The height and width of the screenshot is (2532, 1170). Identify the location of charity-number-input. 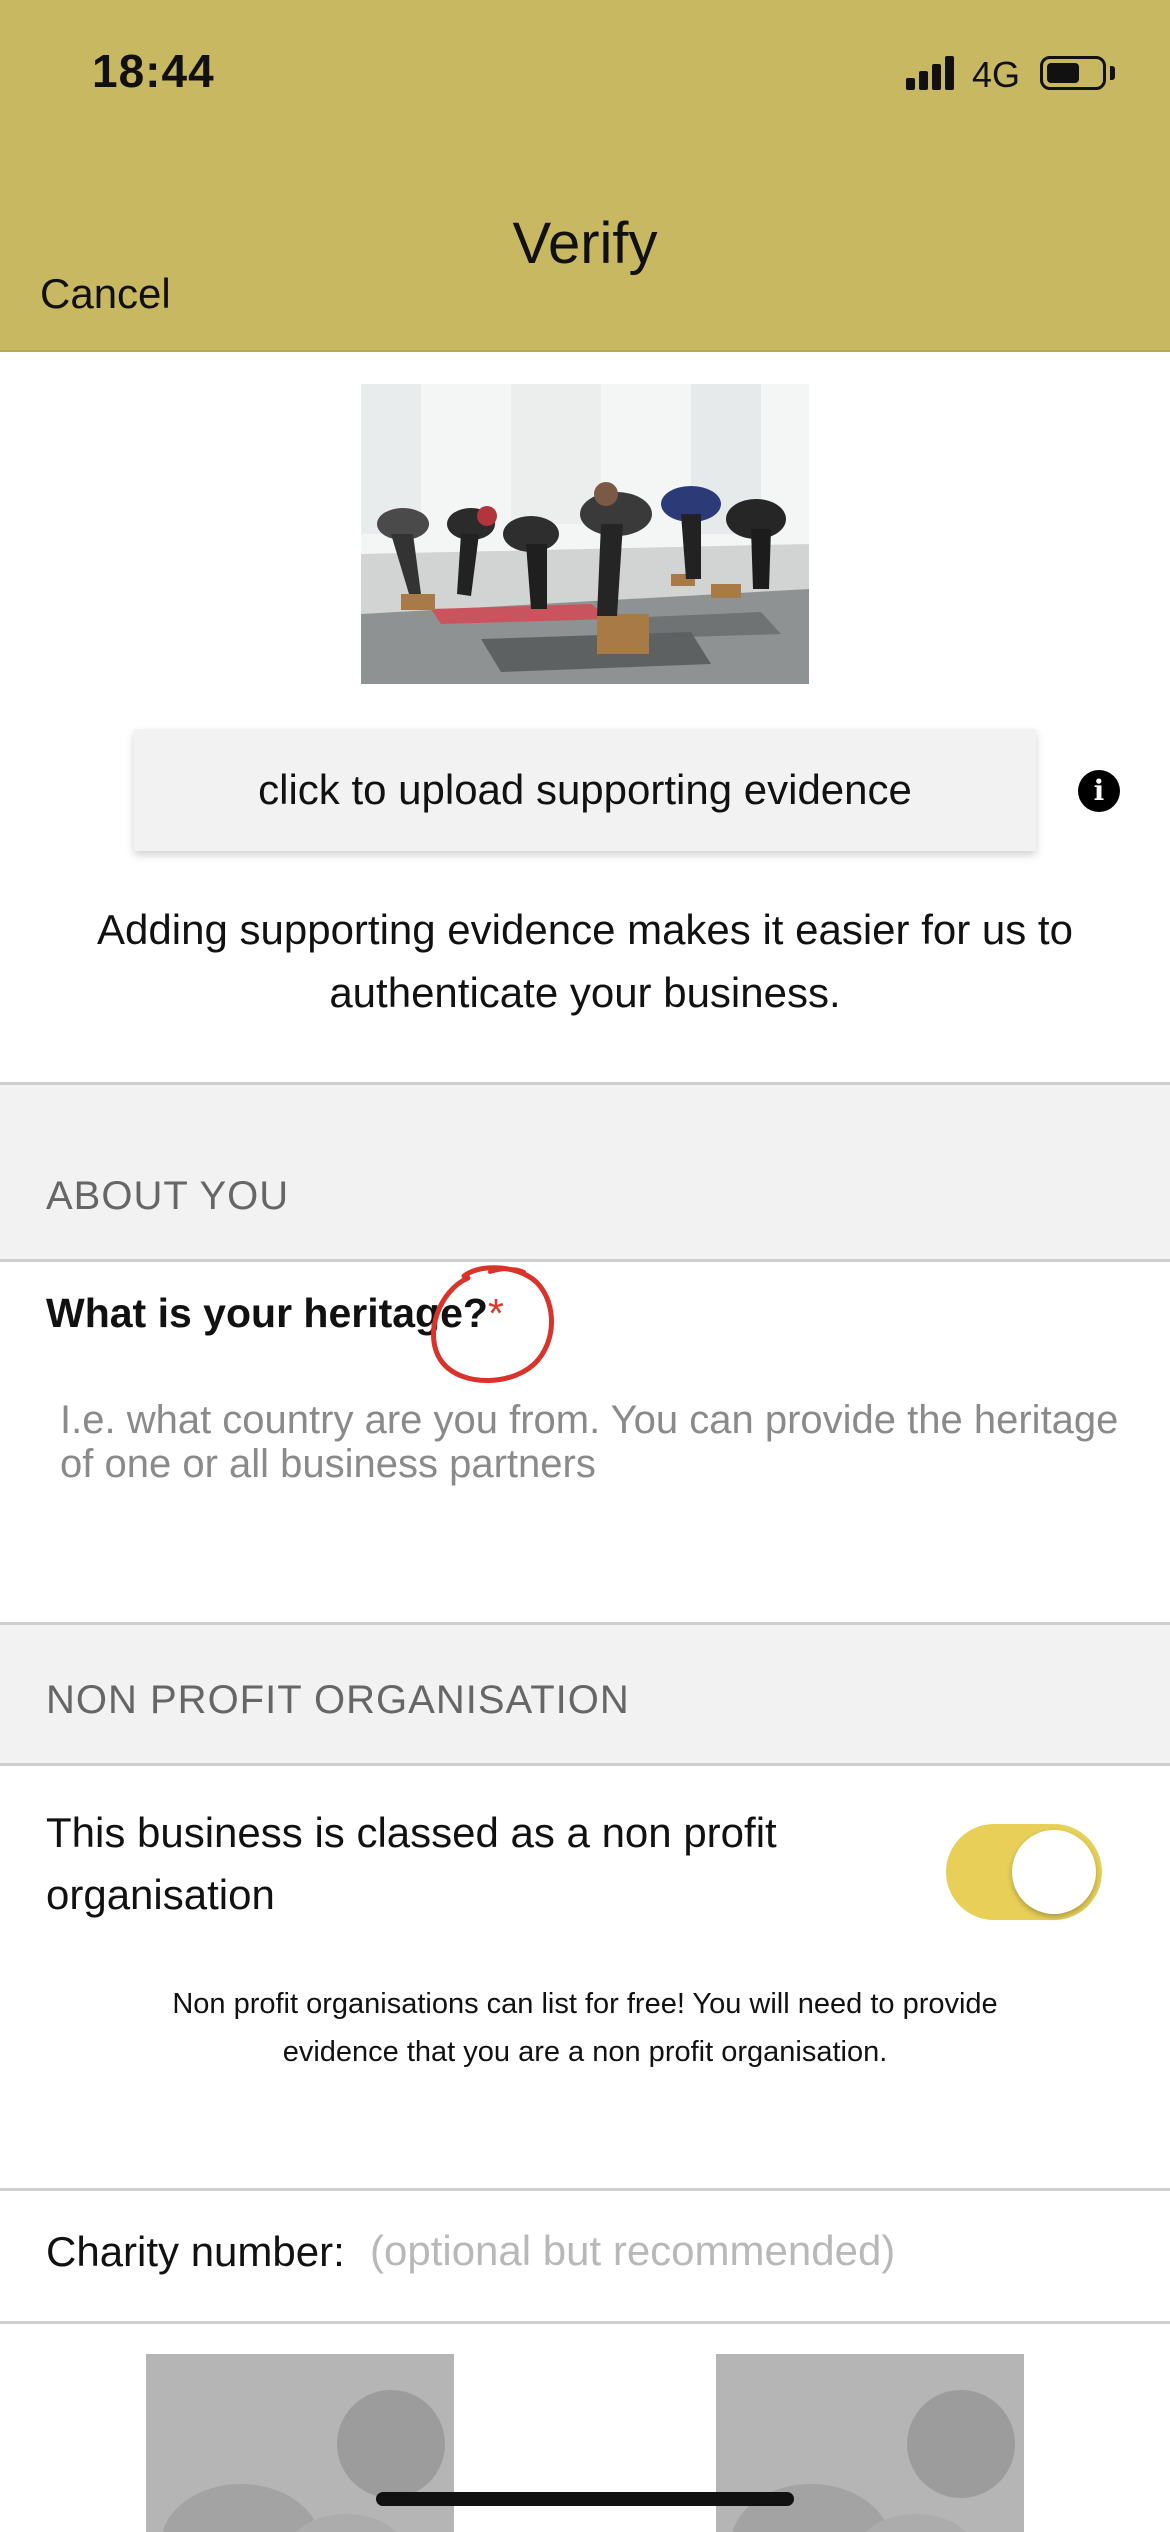
(750, 2251).